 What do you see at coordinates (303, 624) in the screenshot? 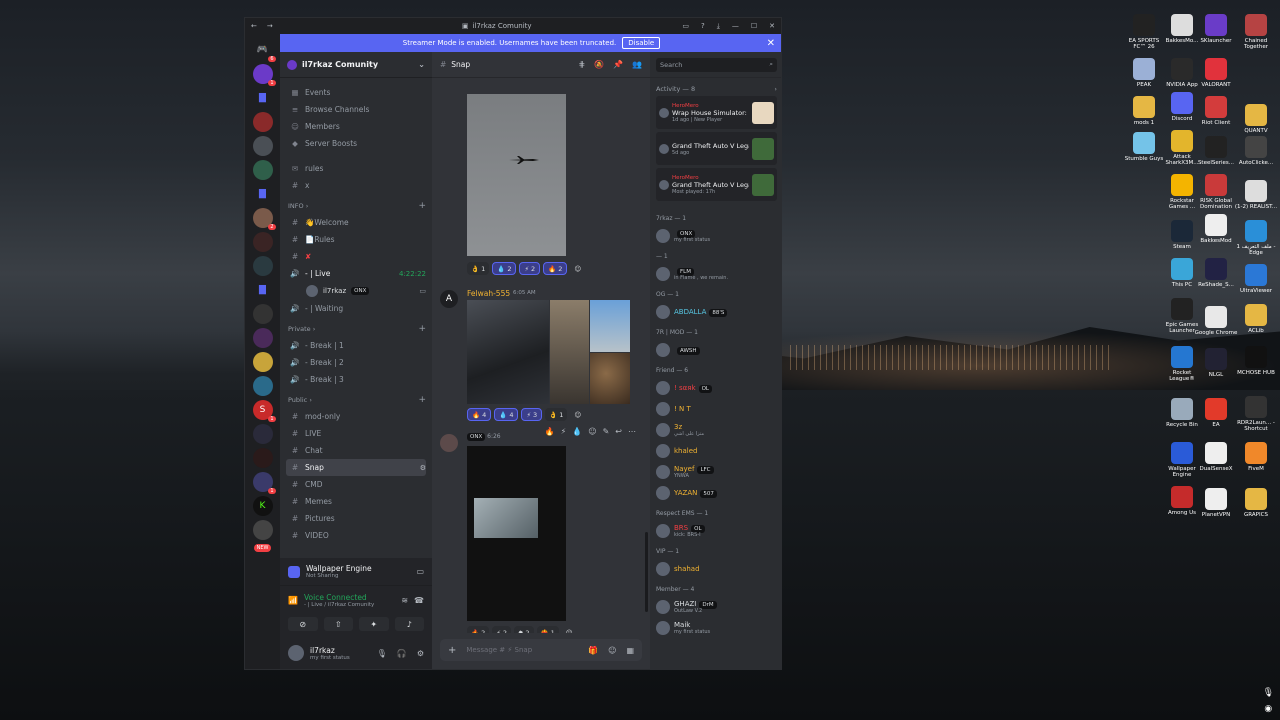
I see `camera-button: ⊘` at bounding box center [303, 624].